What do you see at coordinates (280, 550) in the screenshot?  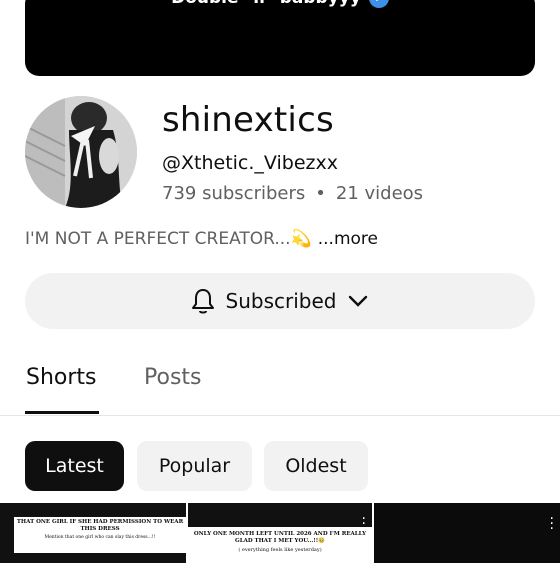 I see `short-subcaption: ( everything feels like yesterday)` at bounding box center [280, 550].